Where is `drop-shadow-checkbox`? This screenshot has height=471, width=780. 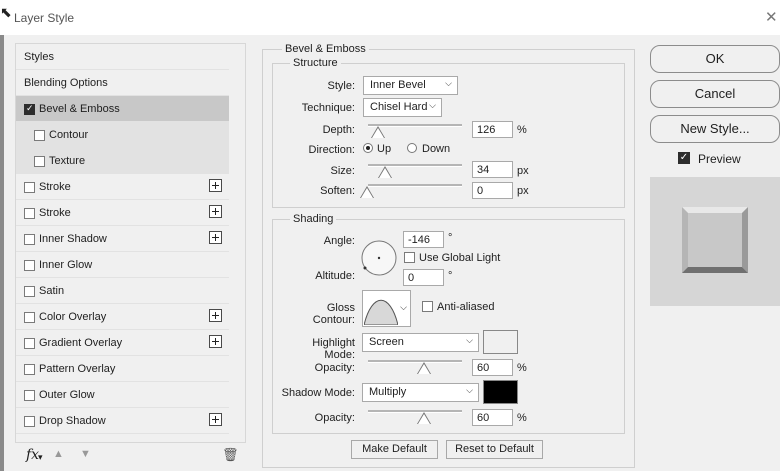 drop-shadow-checkbox is located at coordinates (29, 421).